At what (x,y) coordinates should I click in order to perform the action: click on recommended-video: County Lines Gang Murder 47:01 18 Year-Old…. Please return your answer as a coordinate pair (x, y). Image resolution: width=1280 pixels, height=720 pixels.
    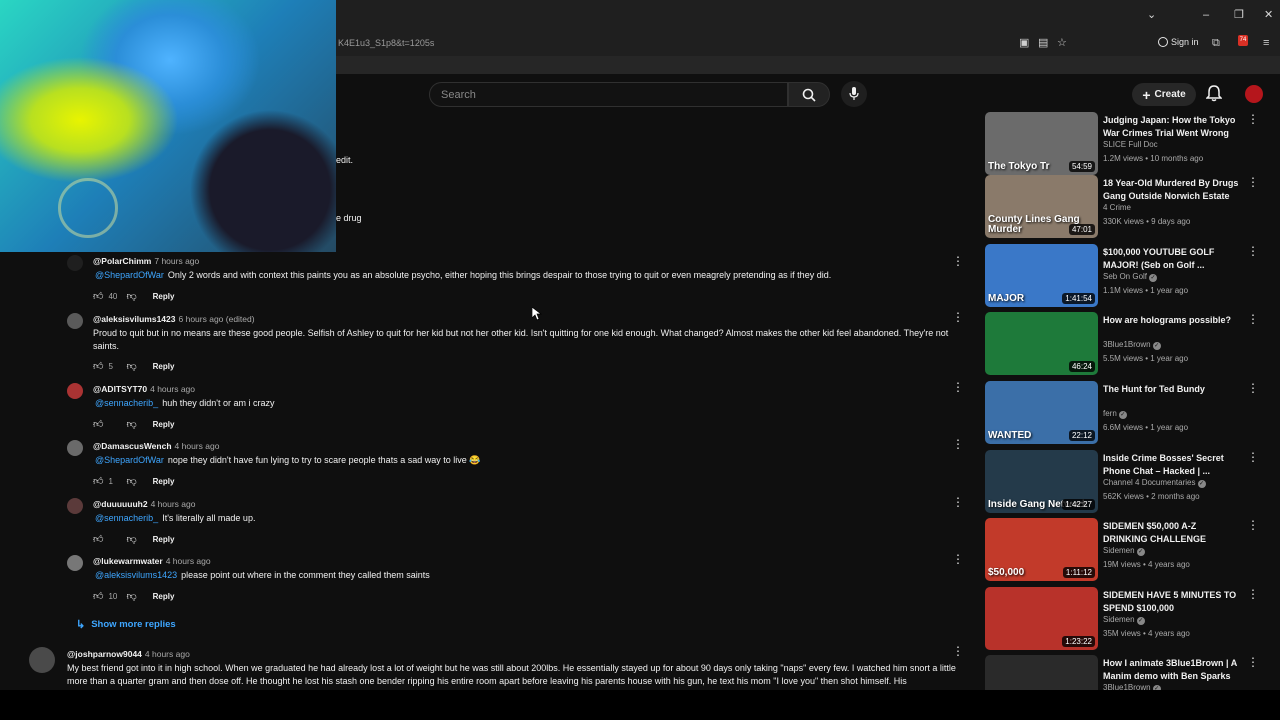
    Looking at the image, I should click on (1122, 207).